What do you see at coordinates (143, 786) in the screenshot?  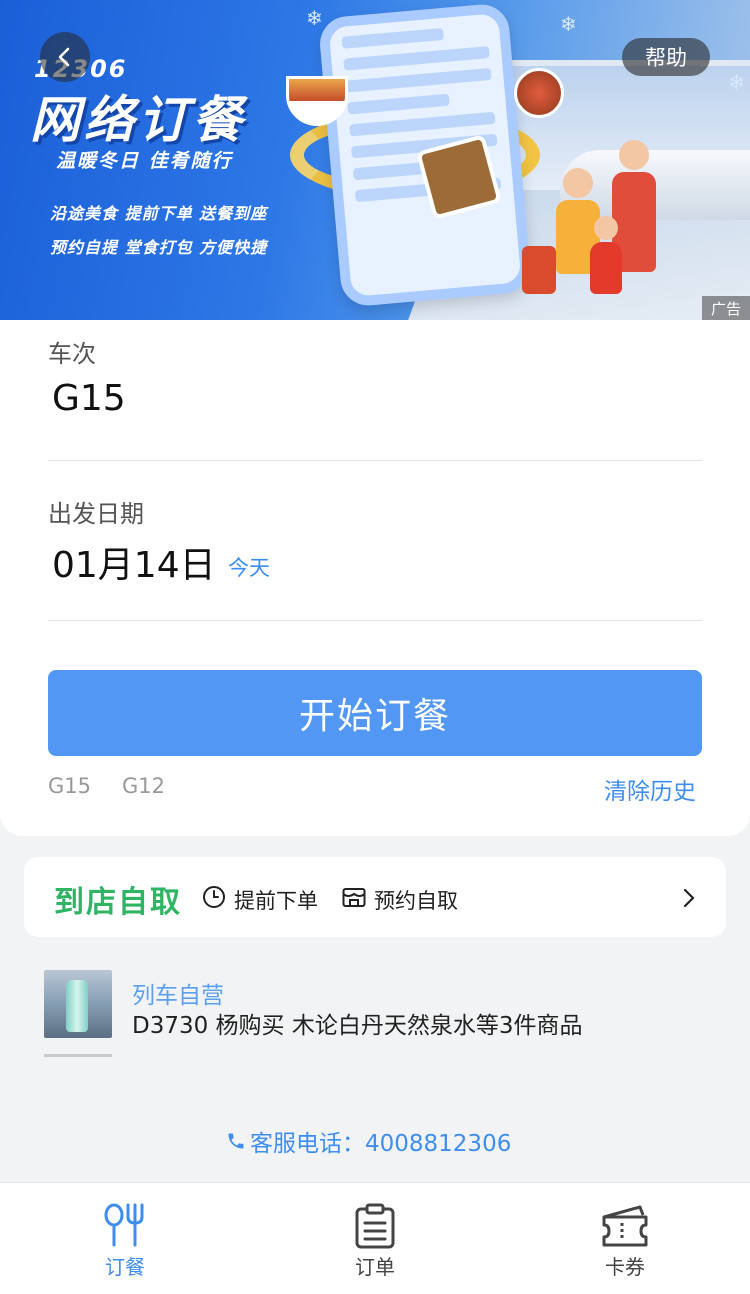 I see `history-item: G12` at bounding box center [143, 786].